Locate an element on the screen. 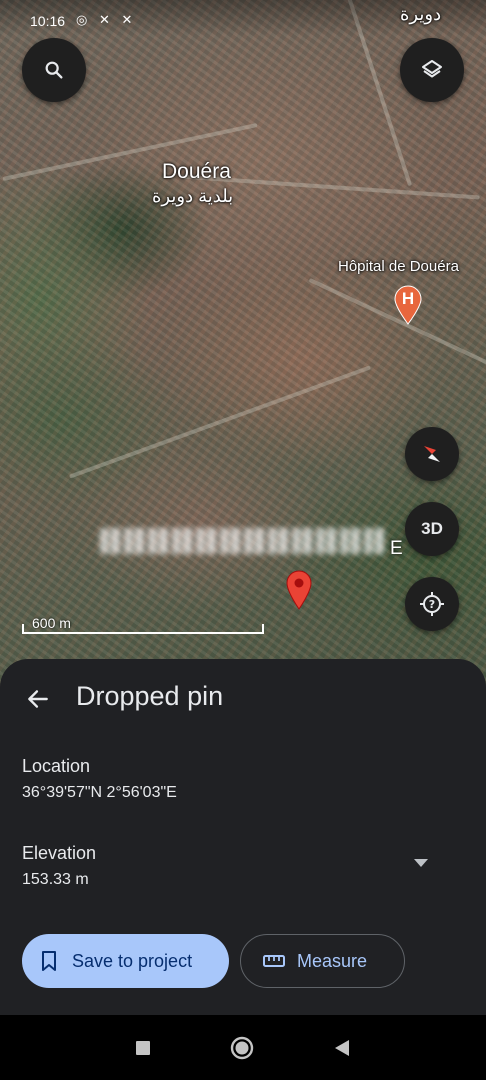 This screenshot has width=486, height=1080. recents-button is located at coordinates (143, 1048).